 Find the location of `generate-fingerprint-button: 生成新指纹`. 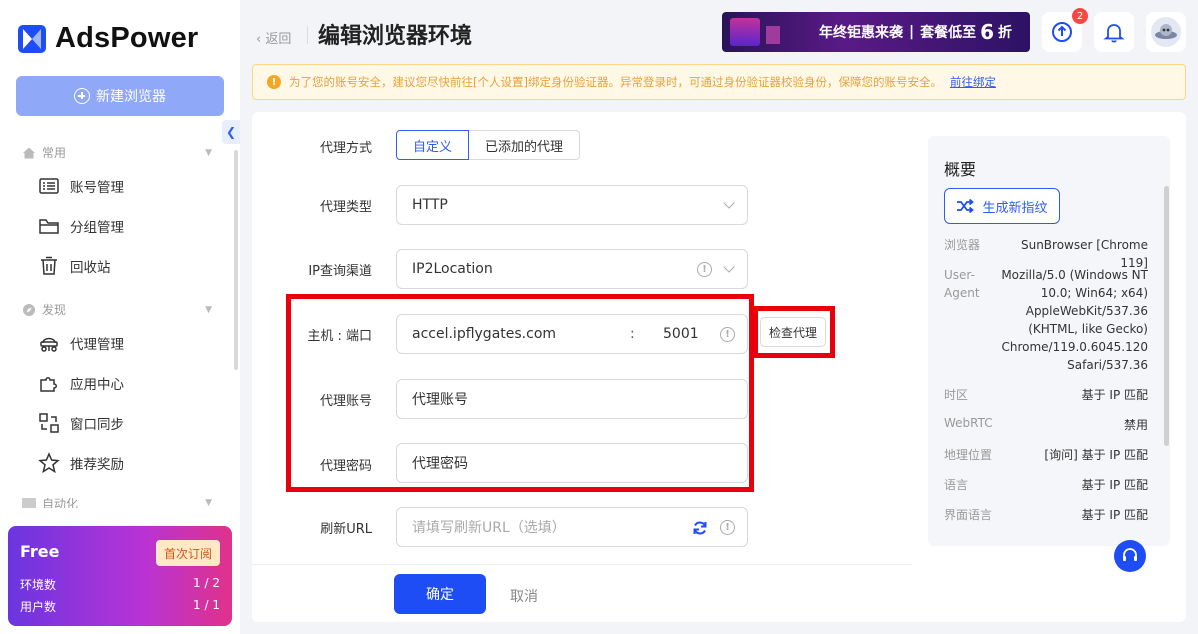

generate-fingerprint-button: 生成新指纹 is located at coordinates (1002, 206).